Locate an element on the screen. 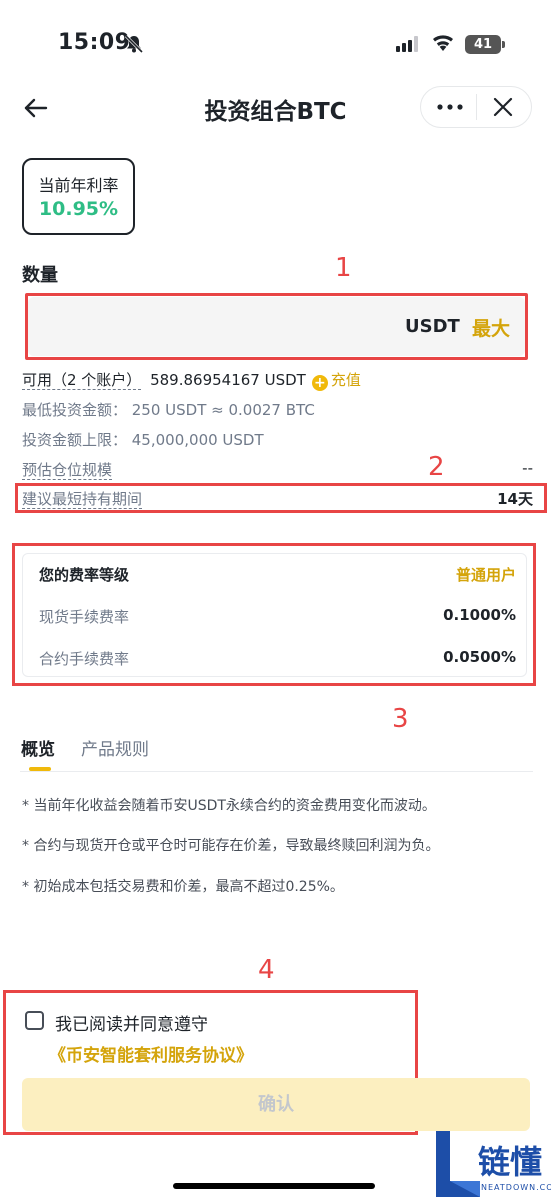  position-scale-label: 预估仓位规模 is located at coordinates (67, 469).